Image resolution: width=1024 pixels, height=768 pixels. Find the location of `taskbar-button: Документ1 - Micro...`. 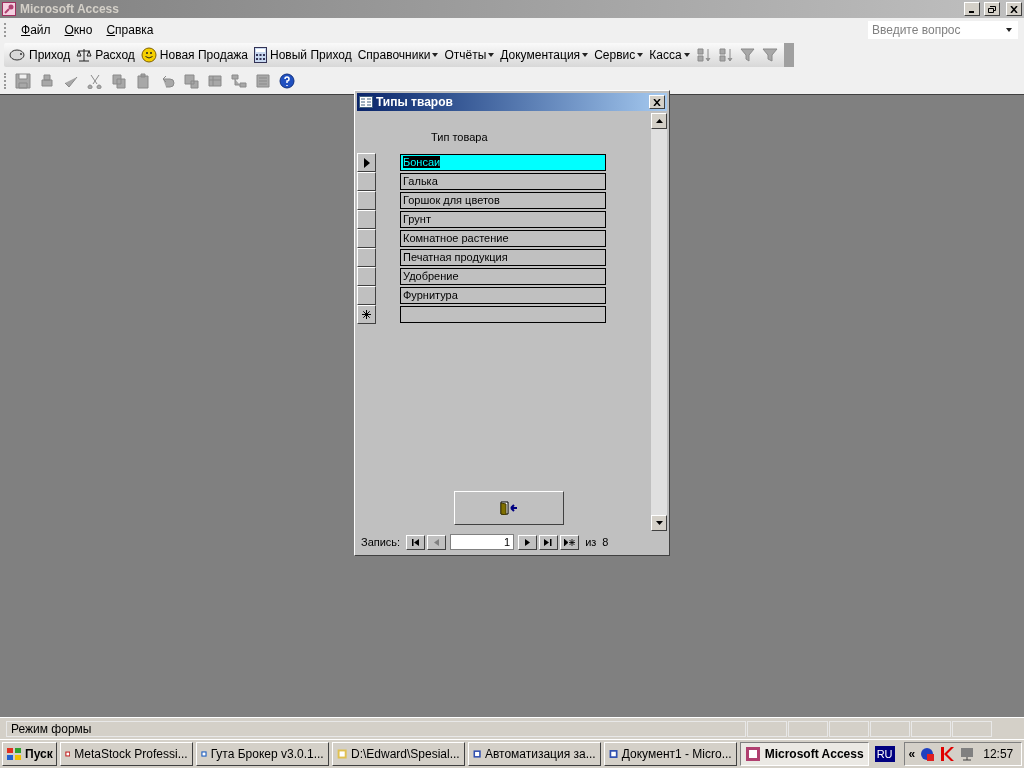

taskbar-button: Документ1 - Micro... is located at coordinates (670, 754).